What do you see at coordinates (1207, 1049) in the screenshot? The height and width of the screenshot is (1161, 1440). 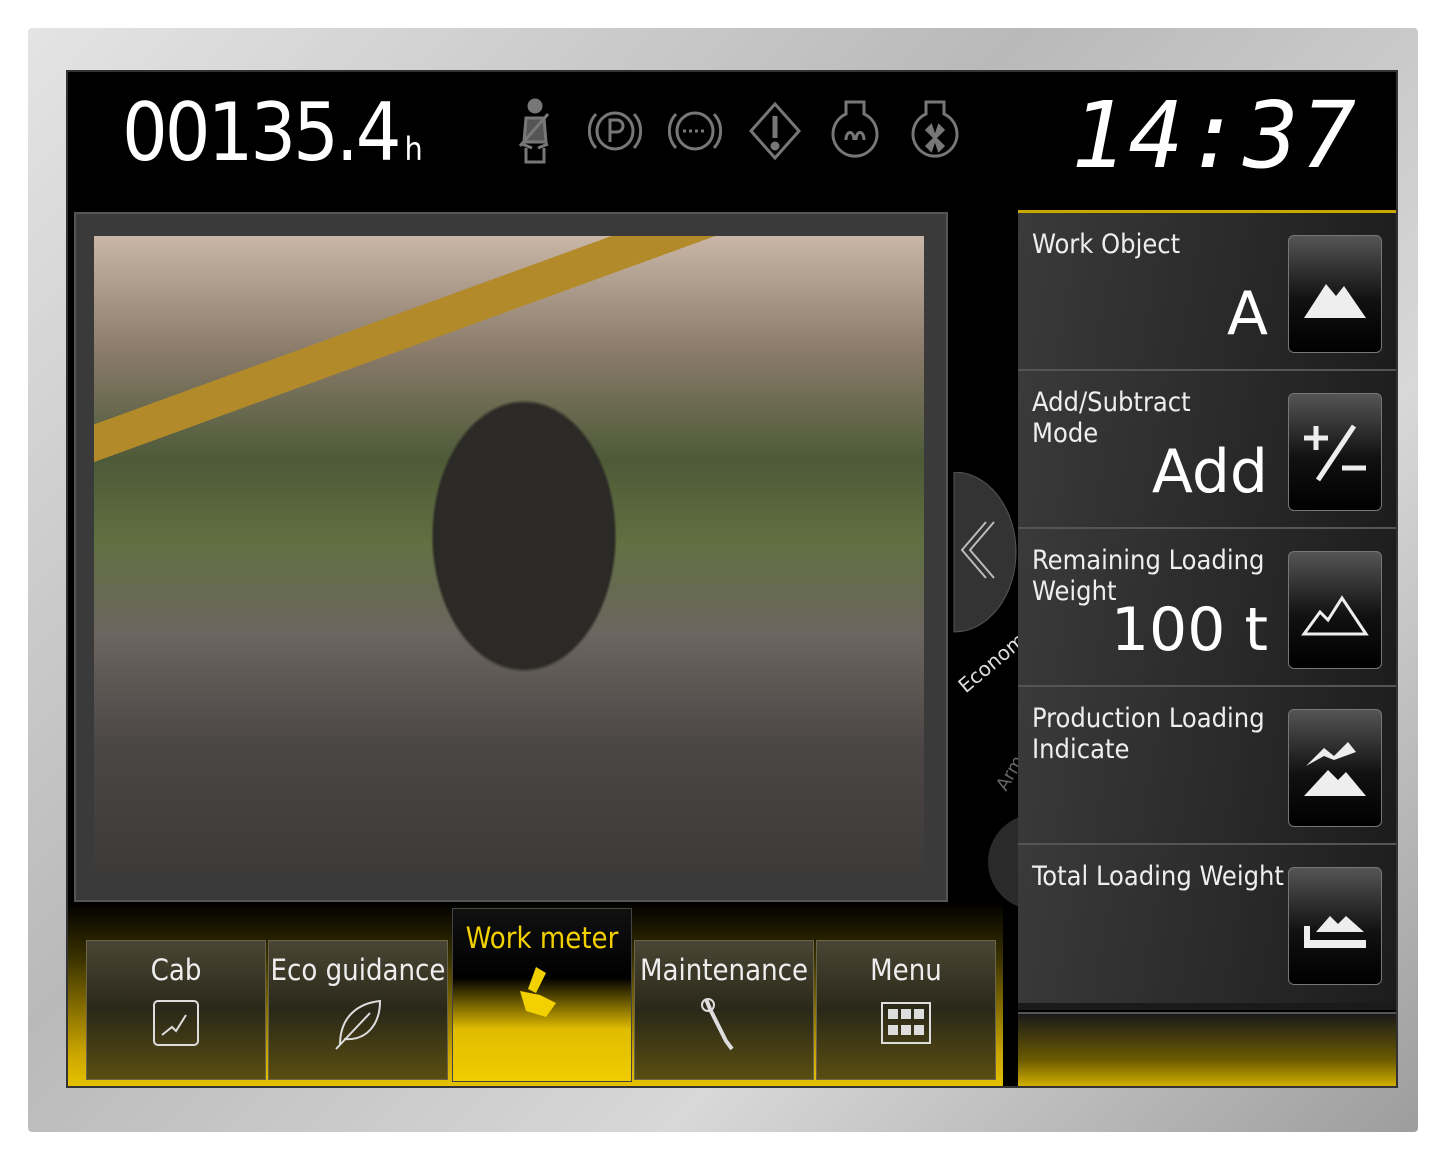 I see `panel-footer` at bounding box center [1207, 1049].